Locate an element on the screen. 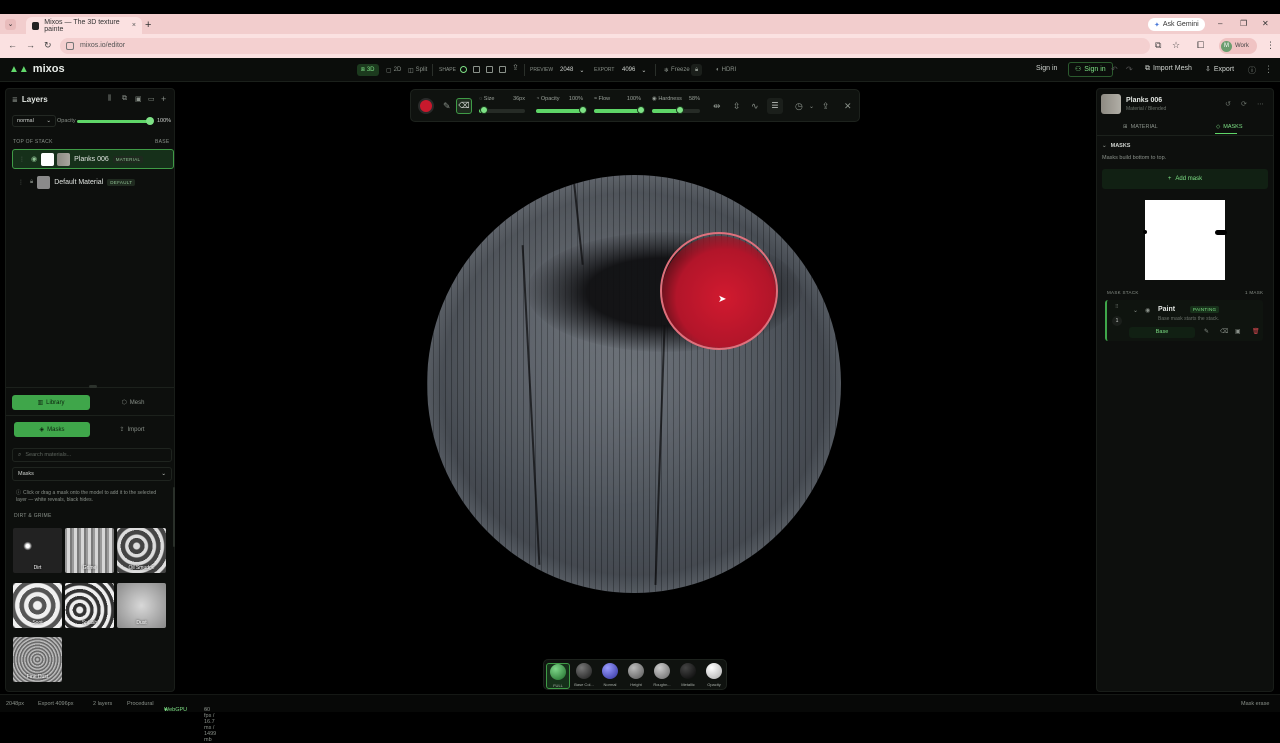 The height and width of the screenshot is (743, 1280). undo-icon: ↶ is located at coordinates (1114, 69).